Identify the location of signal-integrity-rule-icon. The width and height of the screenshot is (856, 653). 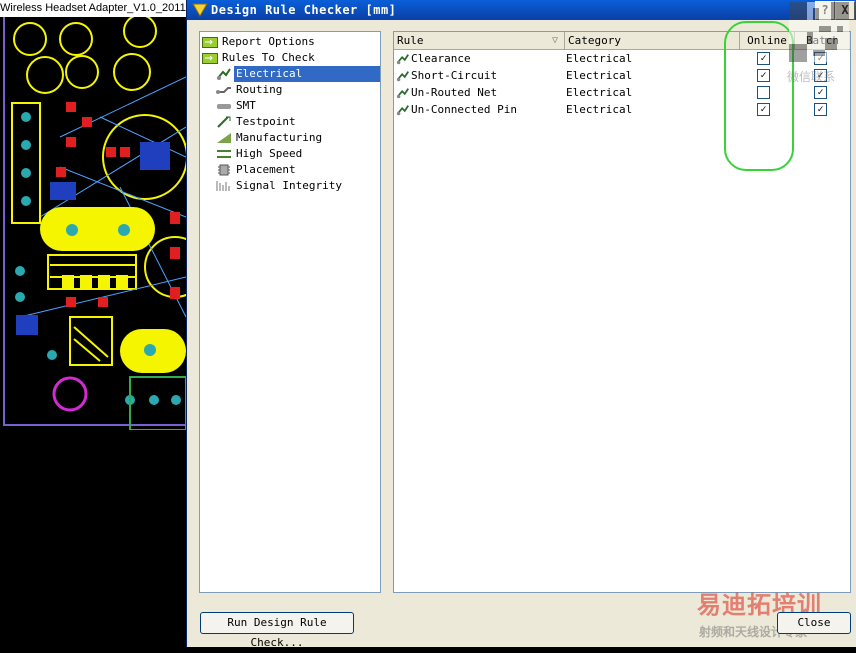
(223, 186).